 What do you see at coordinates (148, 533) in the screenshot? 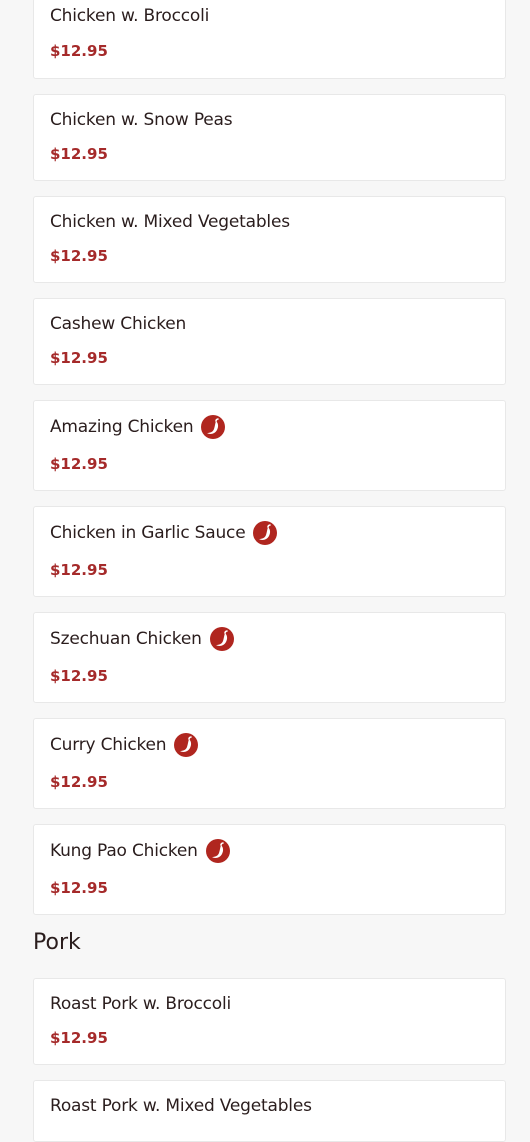
I see `item-name: Chicken in Garlic Sauce` at bounding box center [148, 533].